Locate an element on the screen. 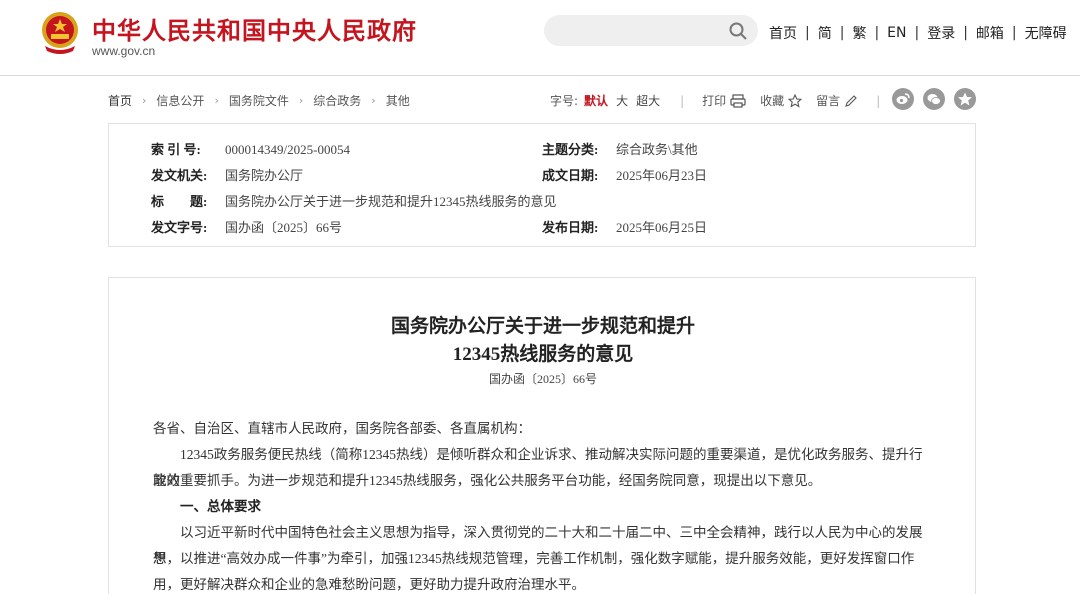 This screenshot has height=594, width=1080. top-nav: 首页 | 简 | 繁 | EN | 登录 | 邮箱 | 无障碍 is located at coordinates (918, 33).